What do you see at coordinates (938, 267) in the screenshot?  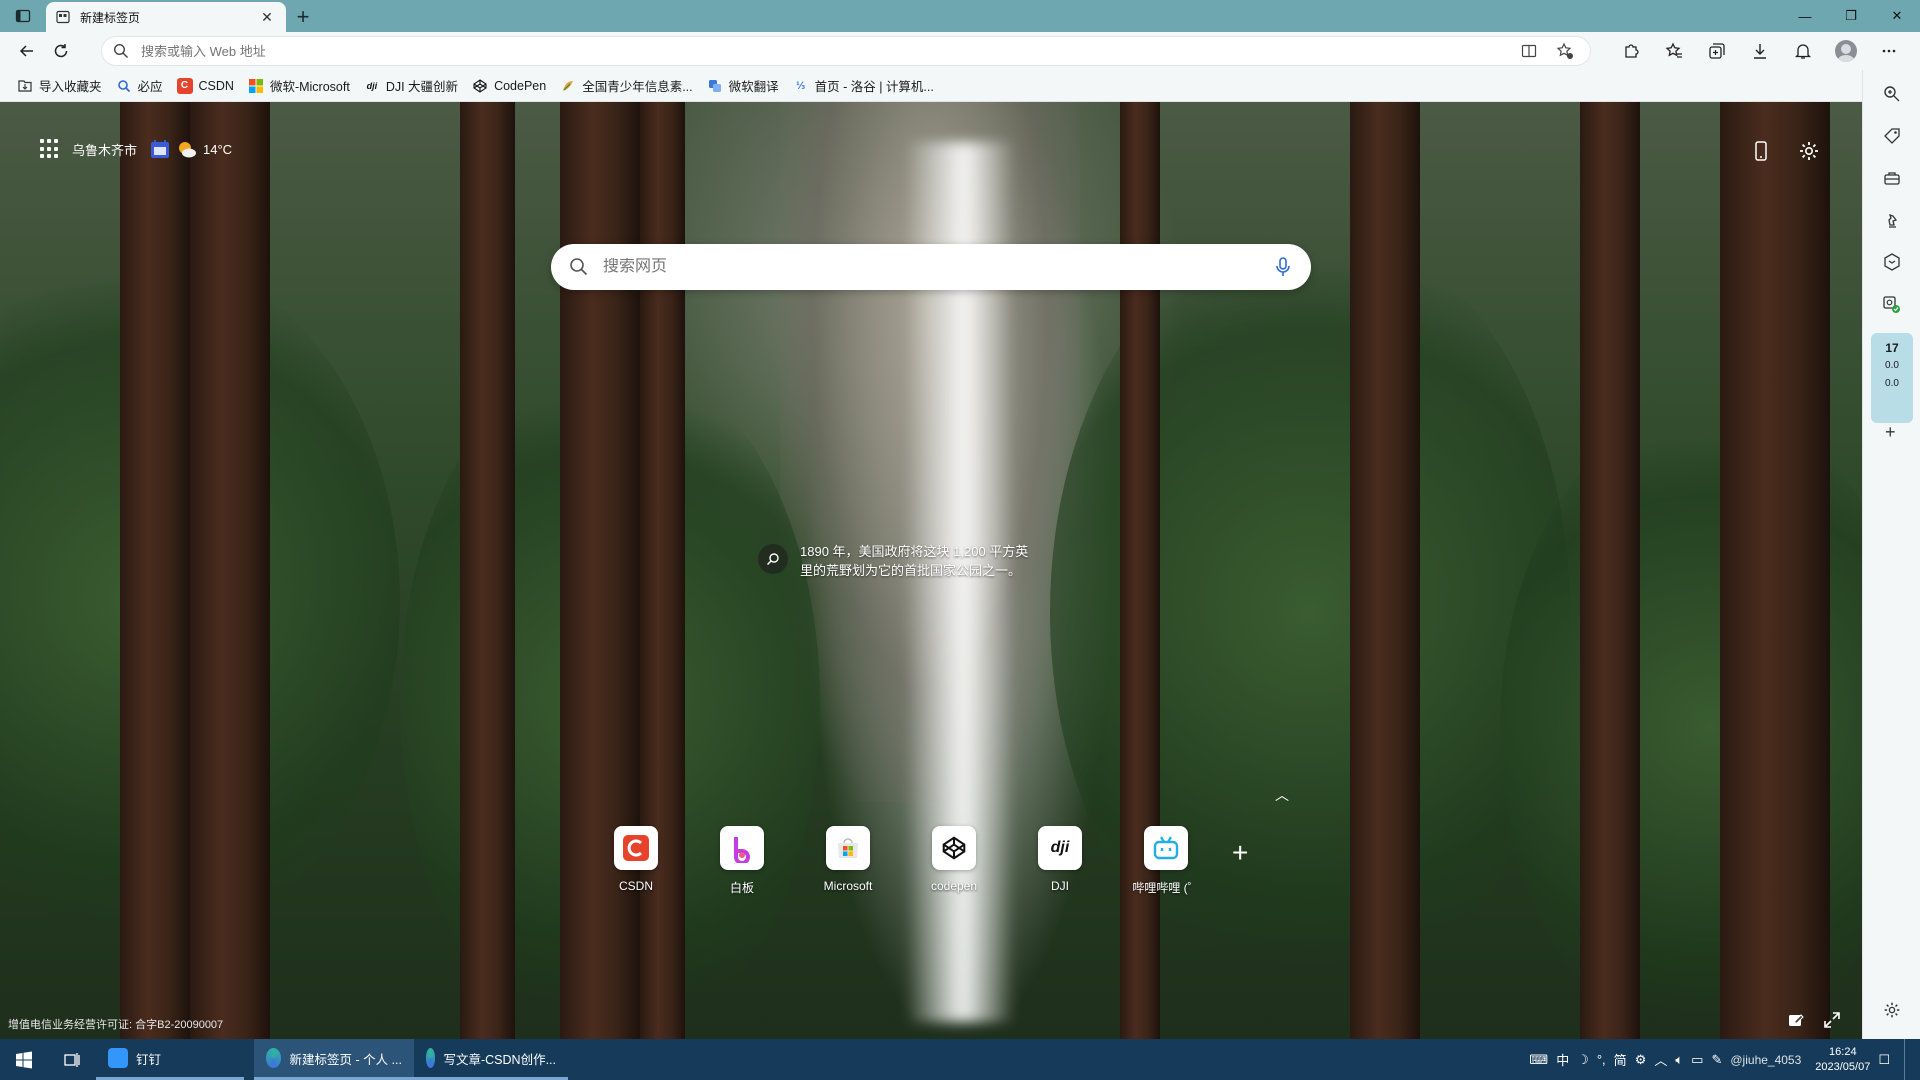 I see `web-search-input` at bounding box center [938, 267].